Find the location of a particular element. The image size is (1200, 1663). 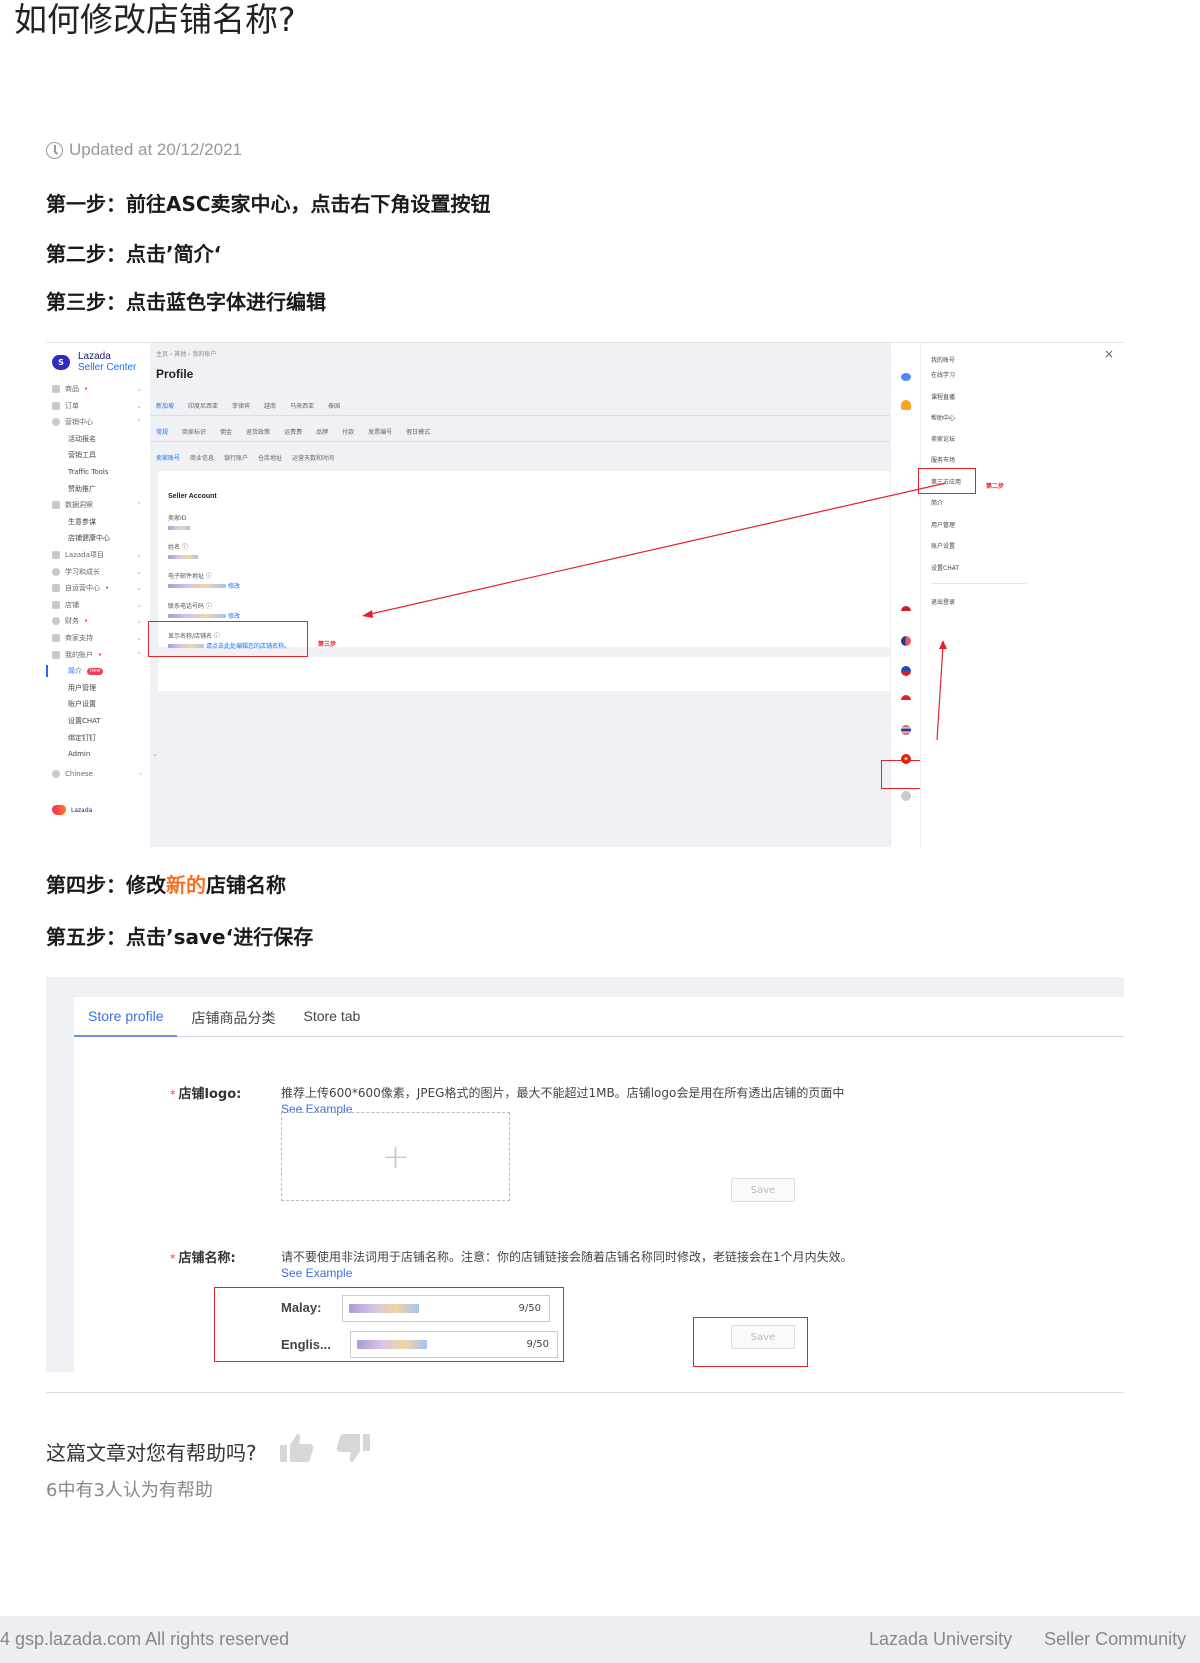

step-2: 第二步：点击’简介‘ is located at coordinates (134, 254).